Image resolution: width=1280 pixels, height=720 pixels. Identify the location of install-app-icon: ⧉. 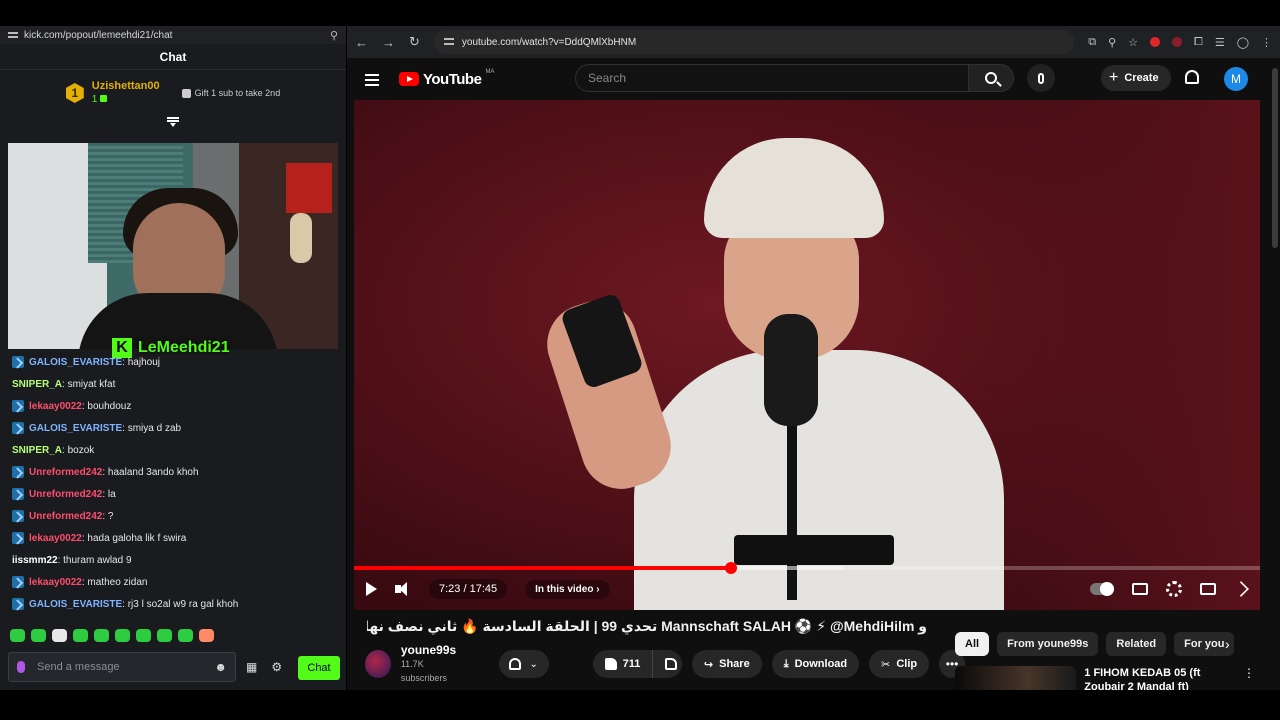
(1092, 42).